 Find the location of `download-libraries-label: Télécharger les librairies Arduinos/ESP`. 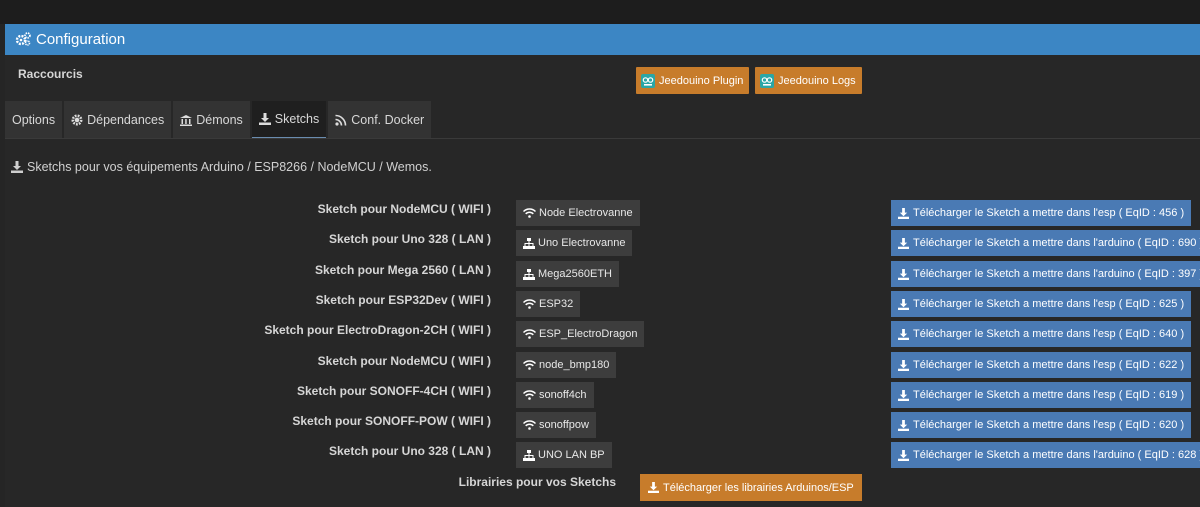

download-libraries-label: Télécharger les librairies Arduinos/ESP is located at coordinates (758, 487).